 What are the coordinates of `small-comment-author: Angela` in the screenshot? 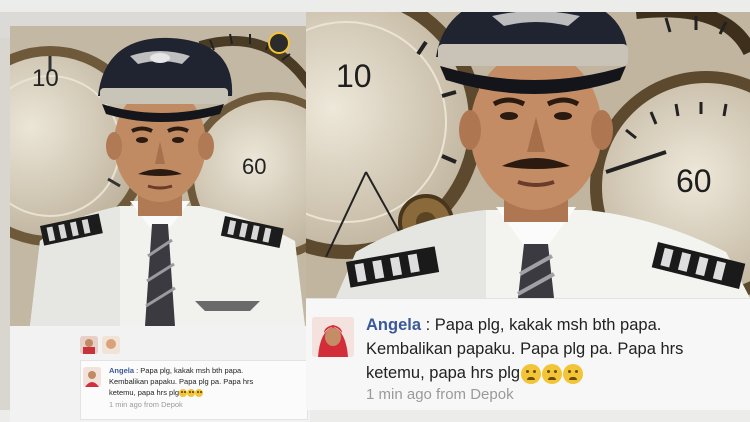 It's located at (121, 370).